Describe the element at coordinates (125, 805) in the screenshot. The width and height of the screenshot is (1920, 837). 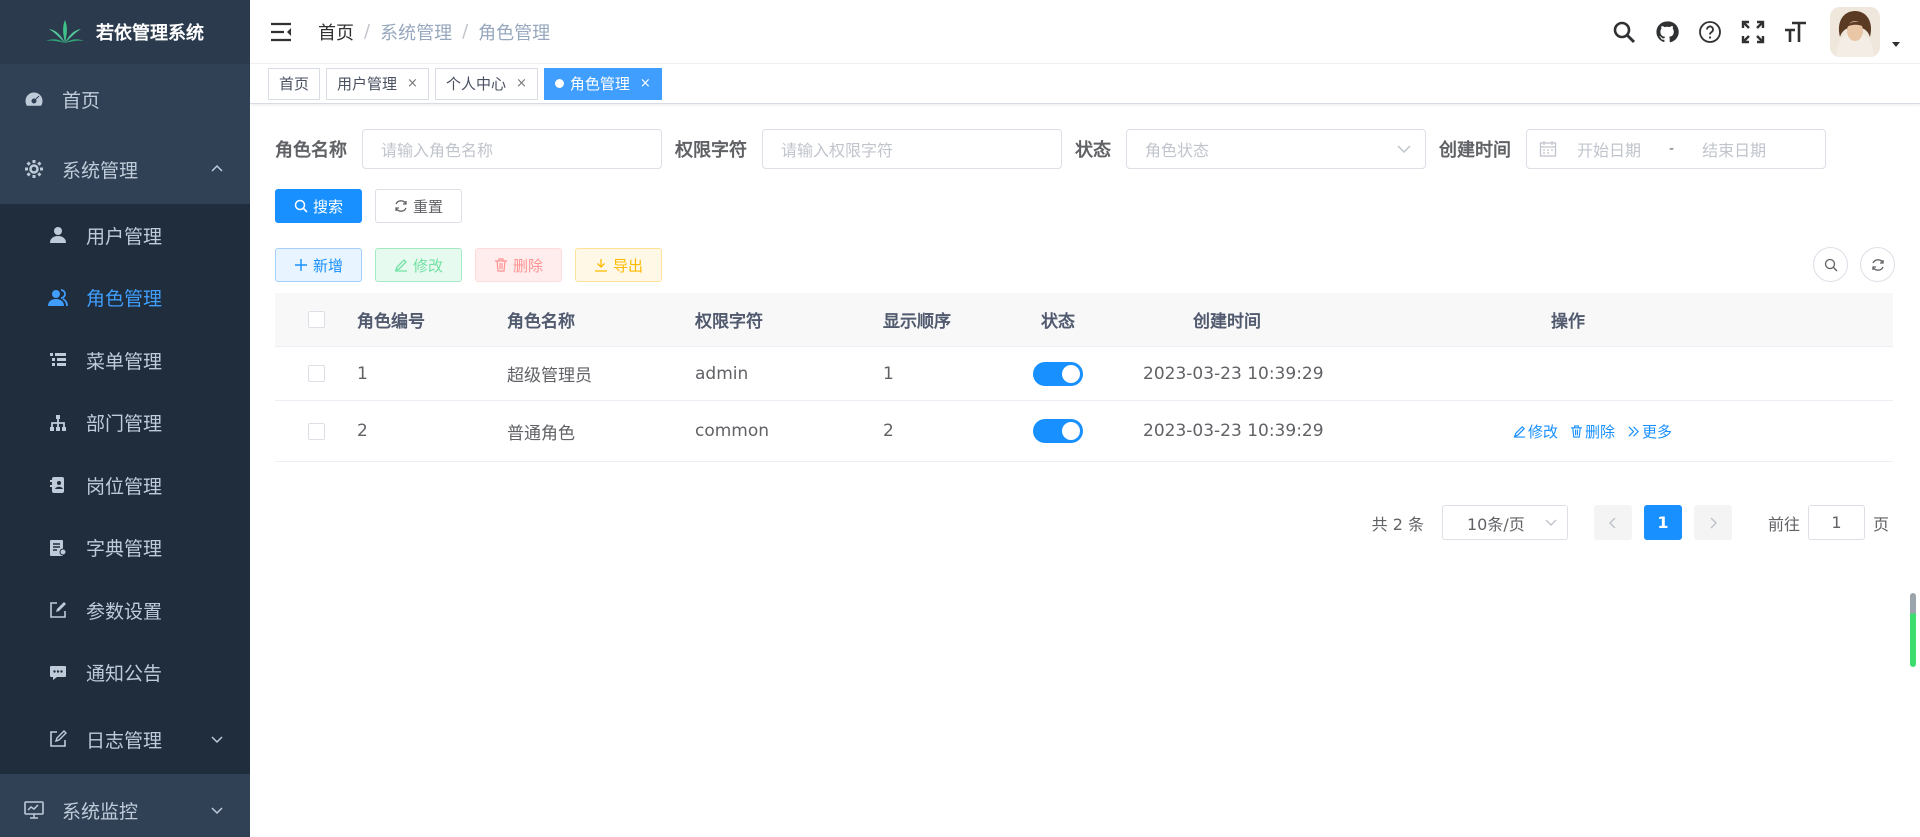
I see `sidebar-item-monitor: 系统监控` at that location.